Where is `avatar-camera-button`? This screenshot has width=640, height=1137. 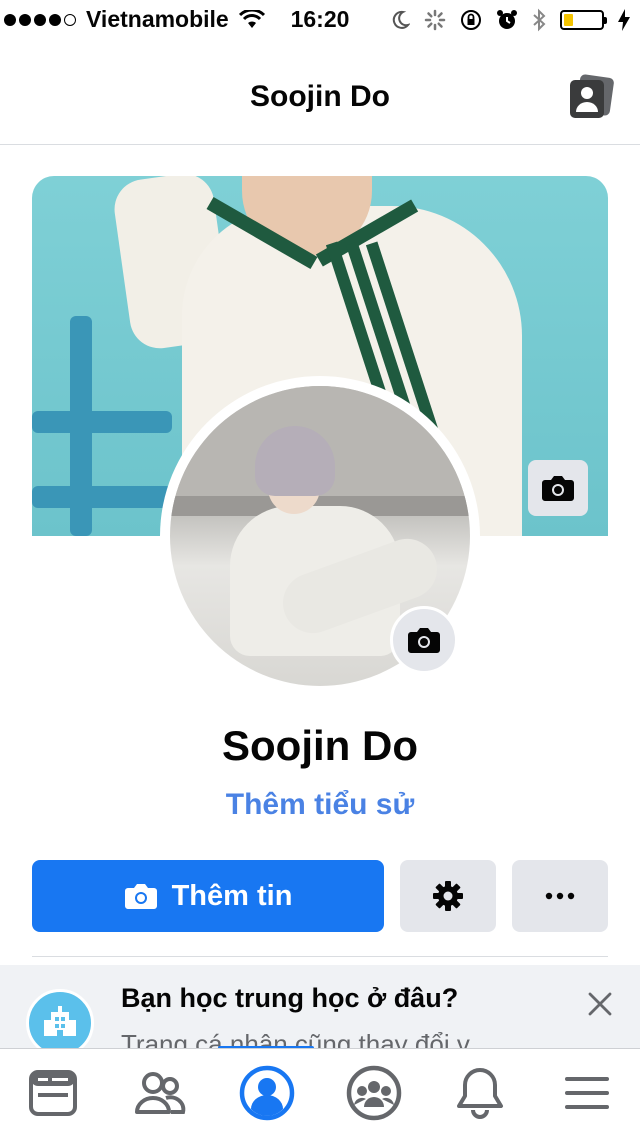
avatar-camera-button is located at coordinates (424, 640).